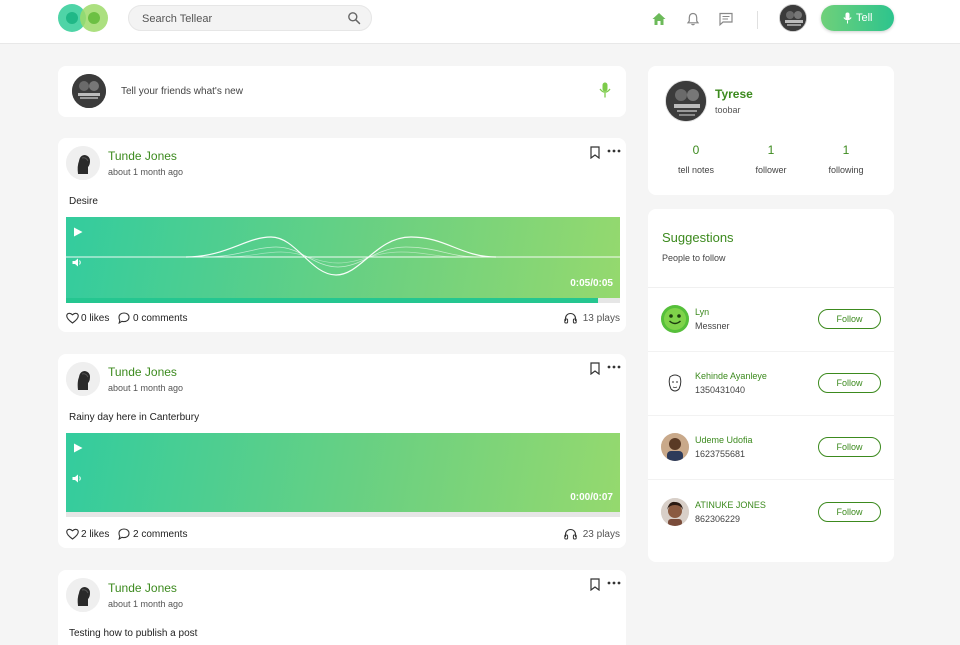 This screenshot has width=960, height=645. What do you see at coordinates (718, 519) in the screenshot?
I see `suggestion-handle: 862306229` at bounding box center [718, 519].